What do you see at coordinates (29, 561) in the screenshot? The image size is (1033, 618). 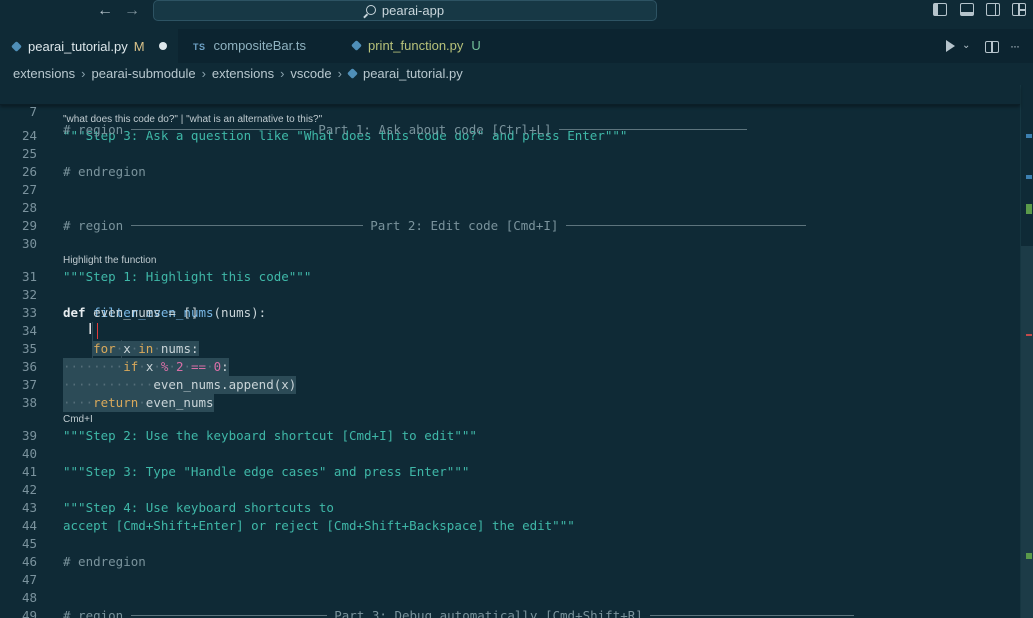 I see `line-number: 46` at bounding box center [29, 561].